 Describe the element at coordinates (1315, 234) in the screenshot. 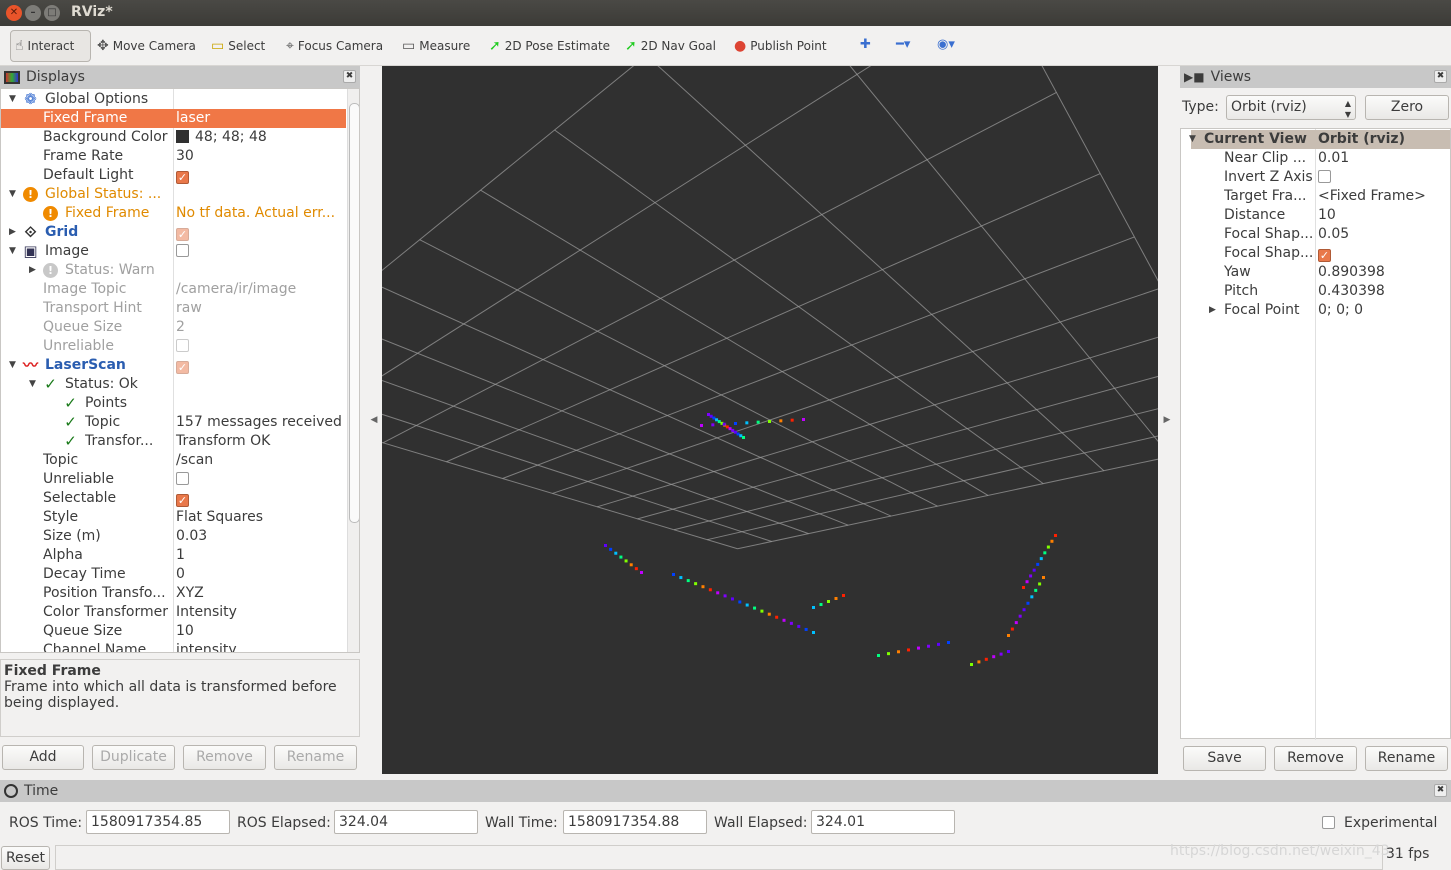

I see `view-row: Focal Shap... 0.05` at that location.